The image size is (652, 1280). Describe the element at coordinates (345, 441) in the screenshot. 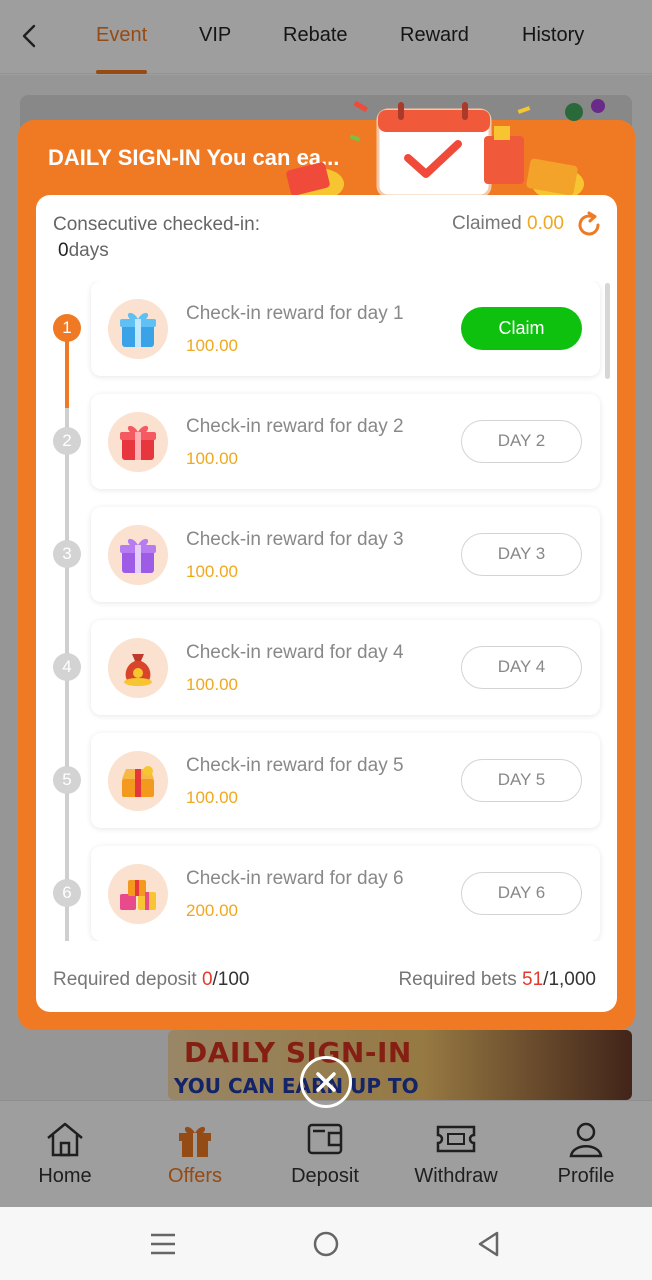

I see `reward-item-day-2: Check-in reward for day 2 100.00 DAY 2` at that location.